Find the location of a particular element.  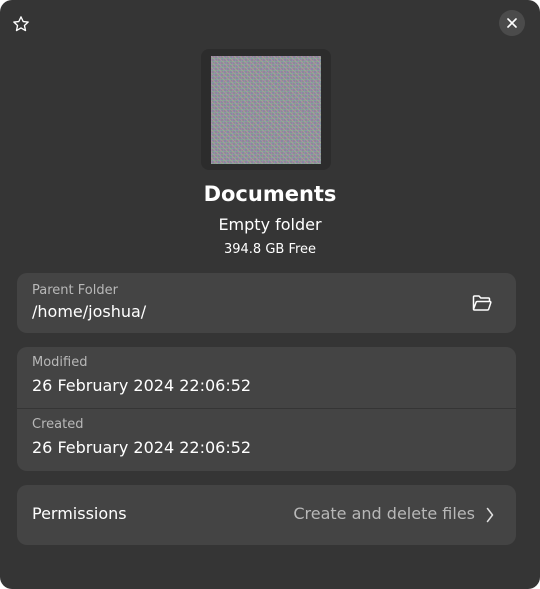

close-icon is located at coordinates (512, 23).